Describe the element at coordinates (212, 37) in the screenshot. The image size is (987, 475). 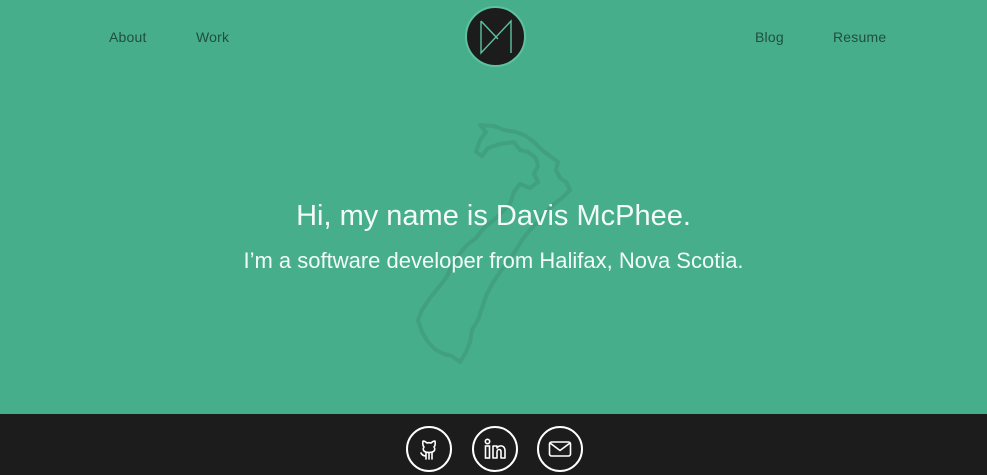
I see `nav-work-link: Work` at that location.